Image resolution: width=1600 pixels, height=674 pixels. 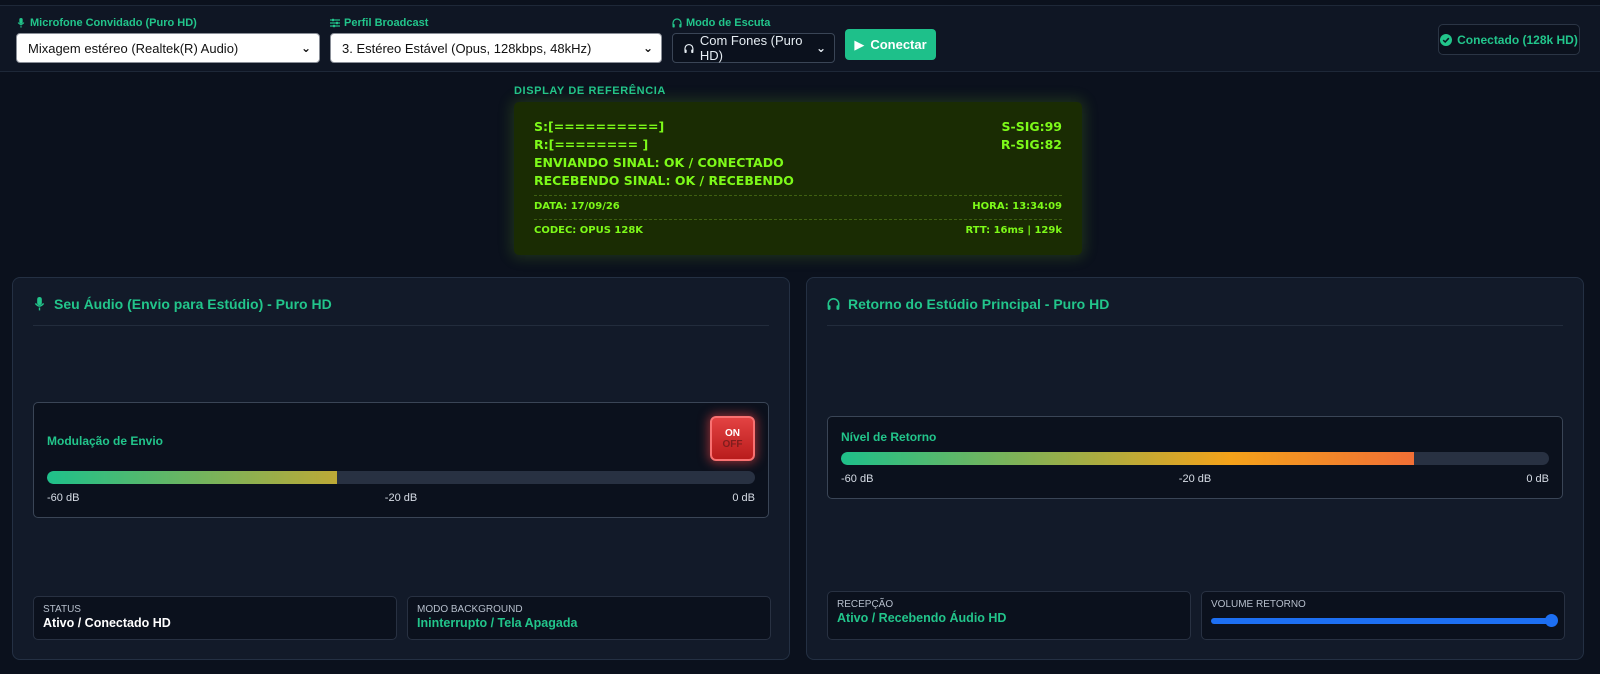 What do you see at coordinates (753, 48) in the screenshot?
I see `listen-select: Com Fones (Puro HD) ⌄` at bounding box center [753, 48].